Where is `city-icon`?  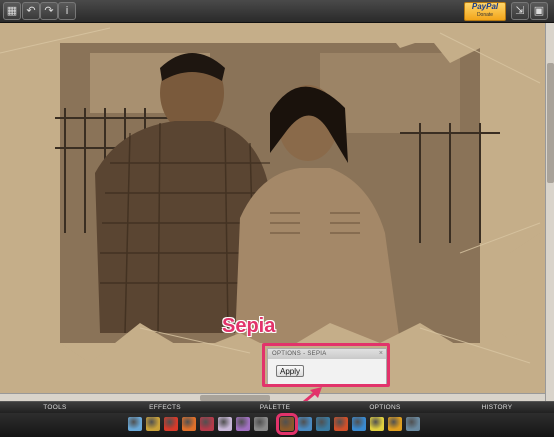 city-icon is located at coordinates (413, 424).